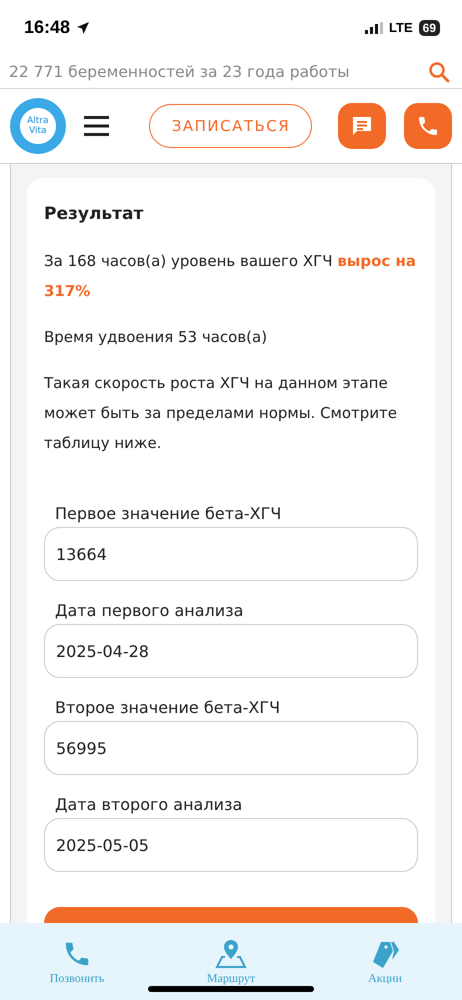  What do you see at coordinates (38, 126) in the screenshot?
I see `logo: Altra Vita` at bounding box center [38, 126].